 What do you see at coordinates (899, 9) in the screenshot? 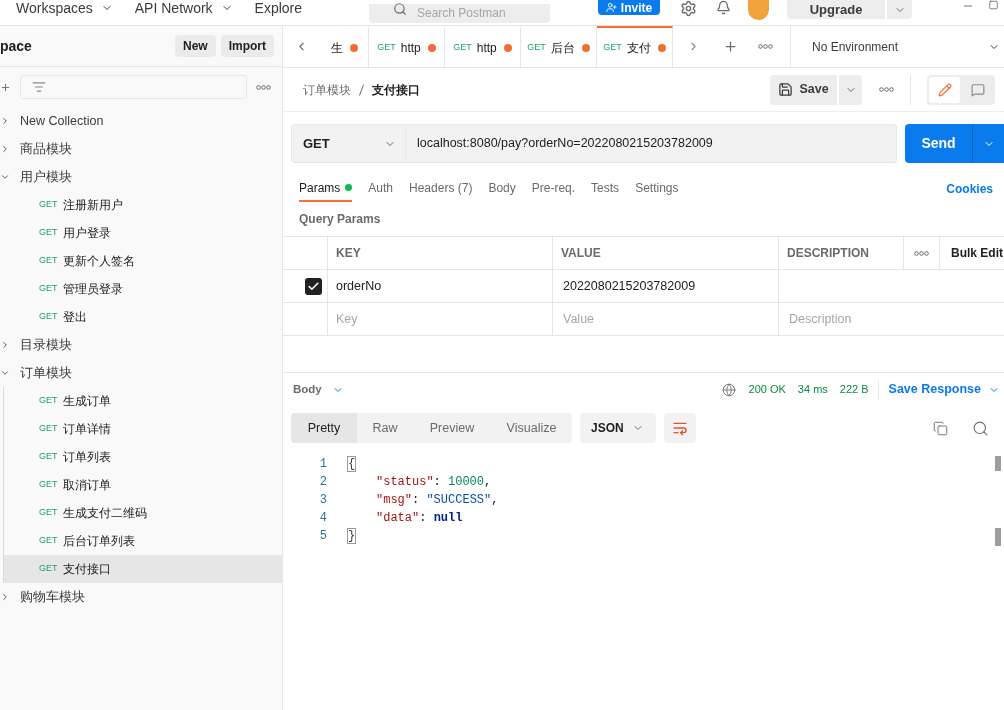
I see `upgrade-dropdown-button` at bounding box center [899, 9].